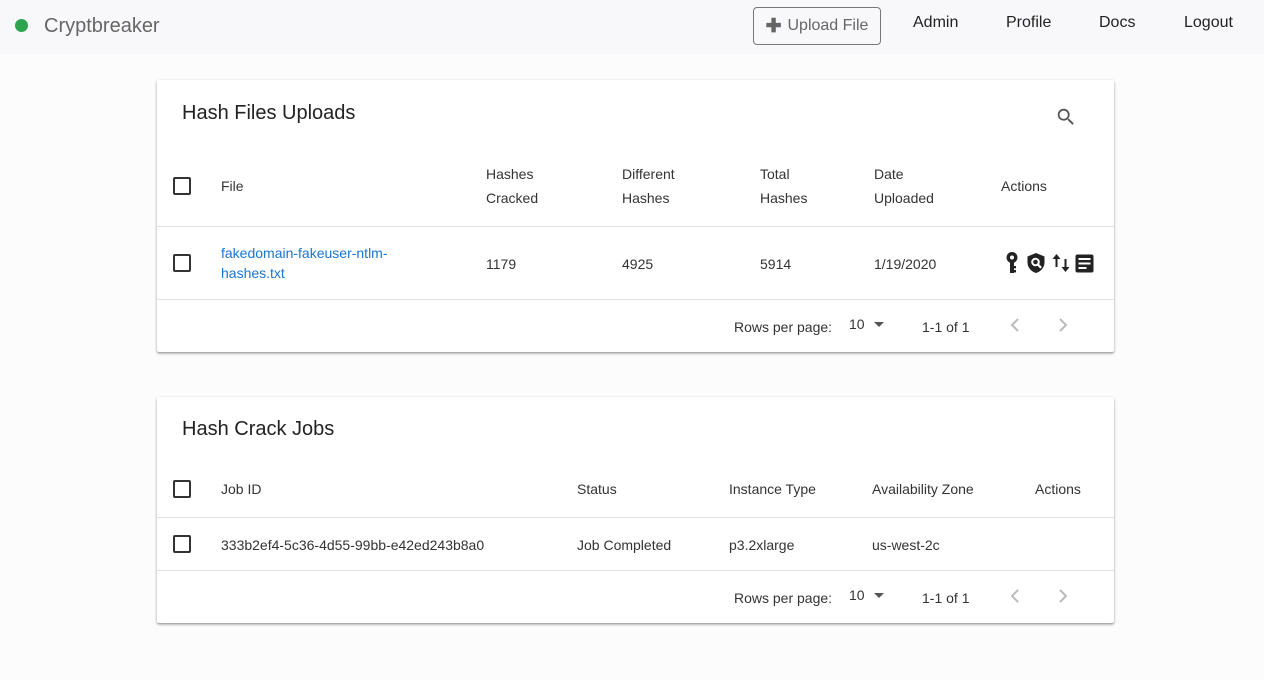 Image resolution: width=1264 pixels, height=680 pixels. Describe the element at coordinates (923, 489) in the screenshot. I see `column-header-availability-zone: Availability Zone` at that location.